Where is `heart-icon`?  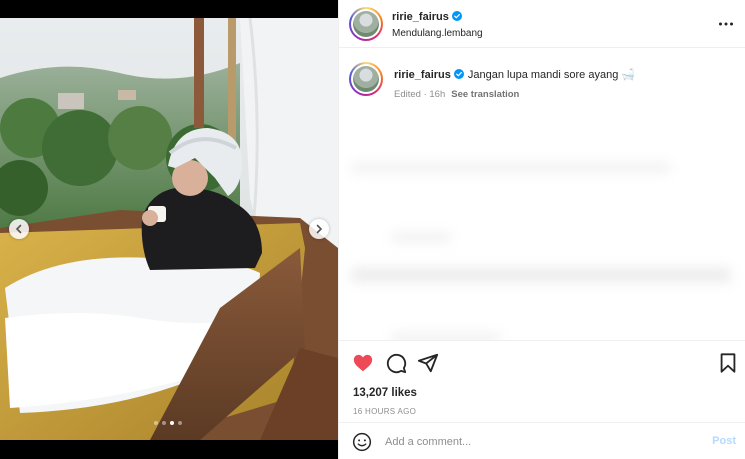 heart-icon is located at coordinates (363, 363).